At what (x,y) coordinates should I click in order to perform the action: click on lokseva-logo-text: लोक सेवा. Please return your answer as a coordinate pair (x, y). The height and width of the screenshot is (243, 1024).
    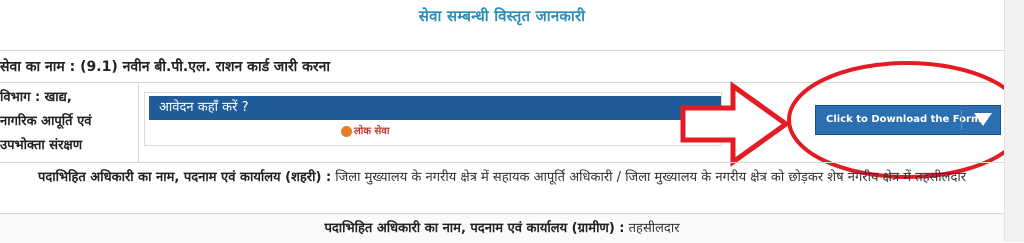
    Looking at the image, I should click on (372, 131).